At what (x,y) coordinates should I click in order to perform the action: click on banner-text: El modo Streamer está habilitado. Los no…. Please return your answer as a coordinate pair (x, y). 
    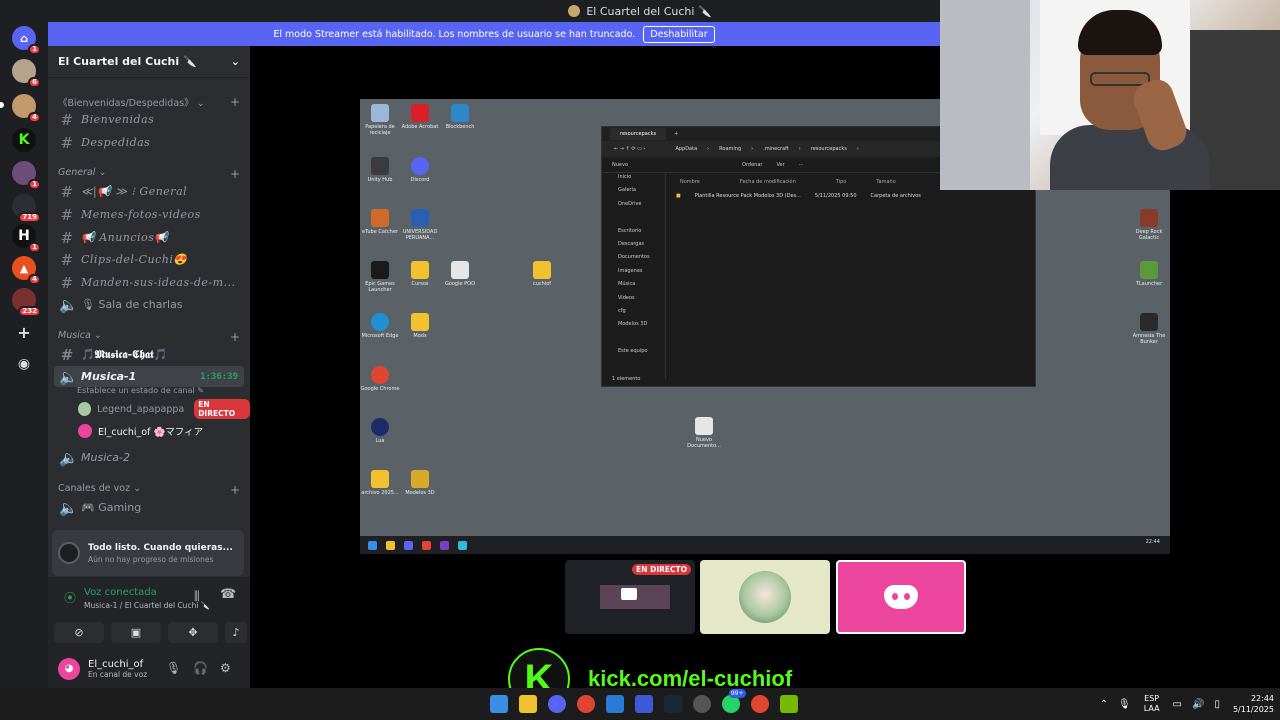
    Looking at the image, I should click on (454, 34).